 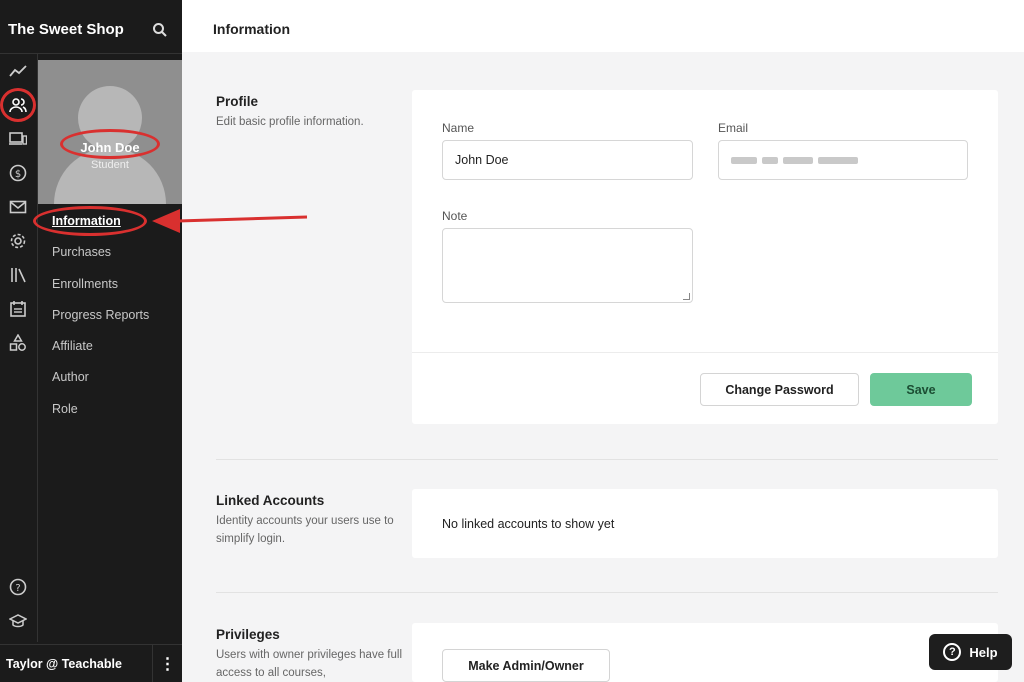 I want to click on change-password-button: Change Password, so click(x=779, y=389).